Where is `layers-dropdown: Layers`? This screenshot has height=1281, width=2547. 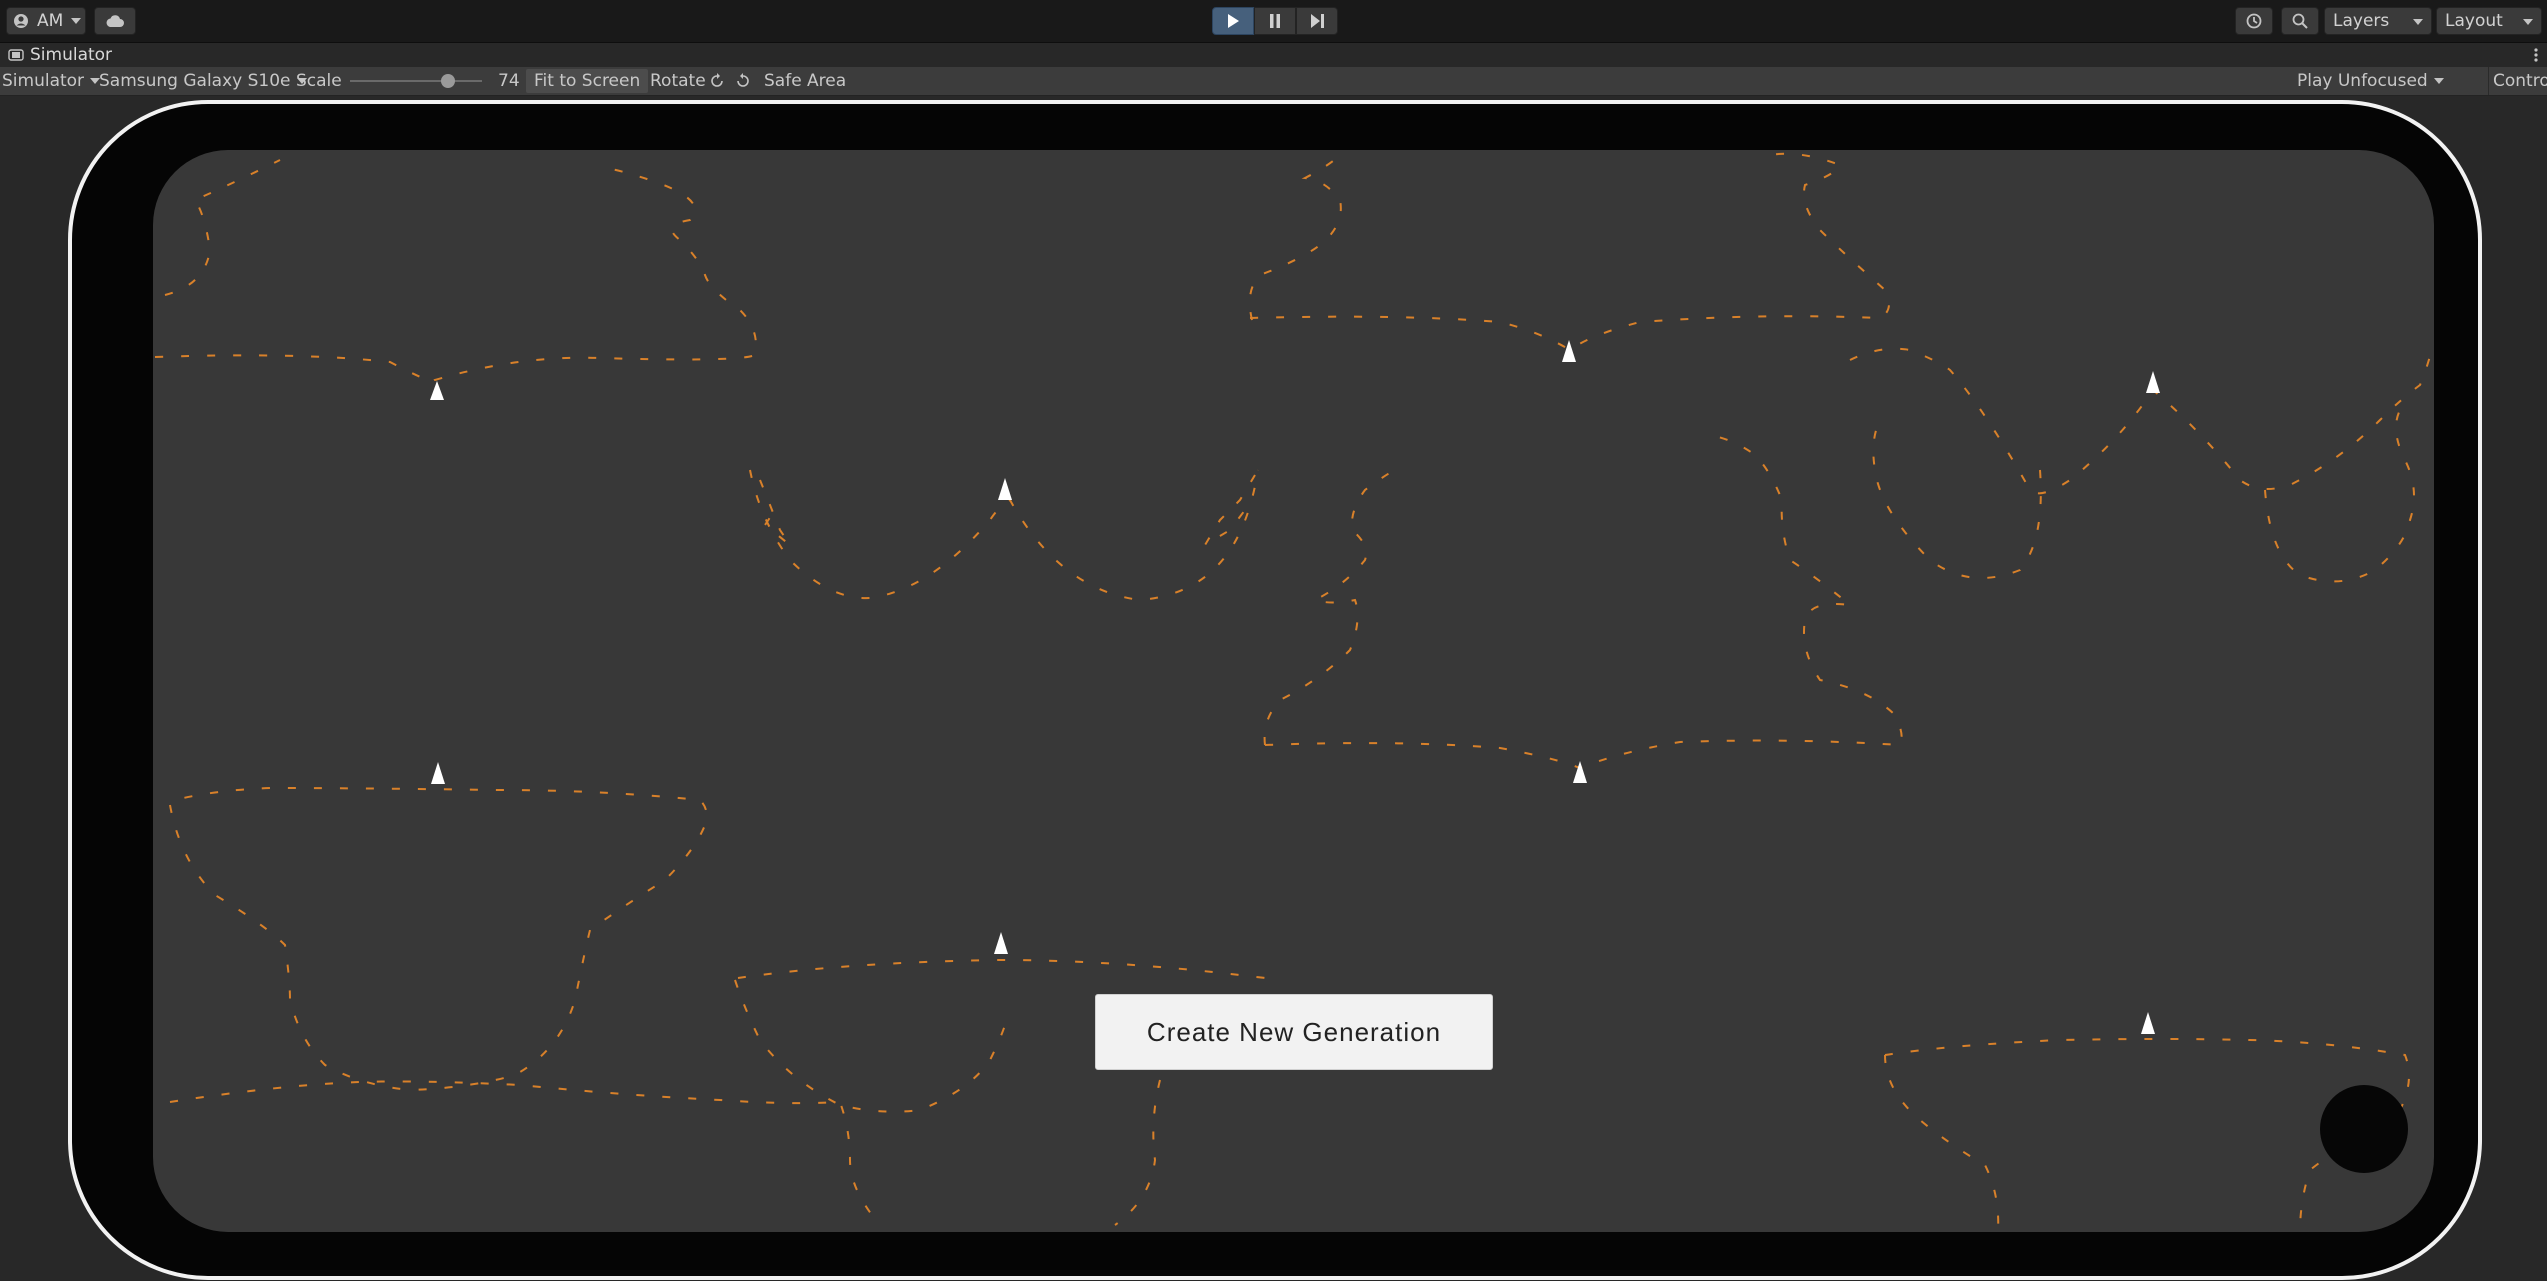
layers-dropdown: Layers is located at coordinates (2378, 21).